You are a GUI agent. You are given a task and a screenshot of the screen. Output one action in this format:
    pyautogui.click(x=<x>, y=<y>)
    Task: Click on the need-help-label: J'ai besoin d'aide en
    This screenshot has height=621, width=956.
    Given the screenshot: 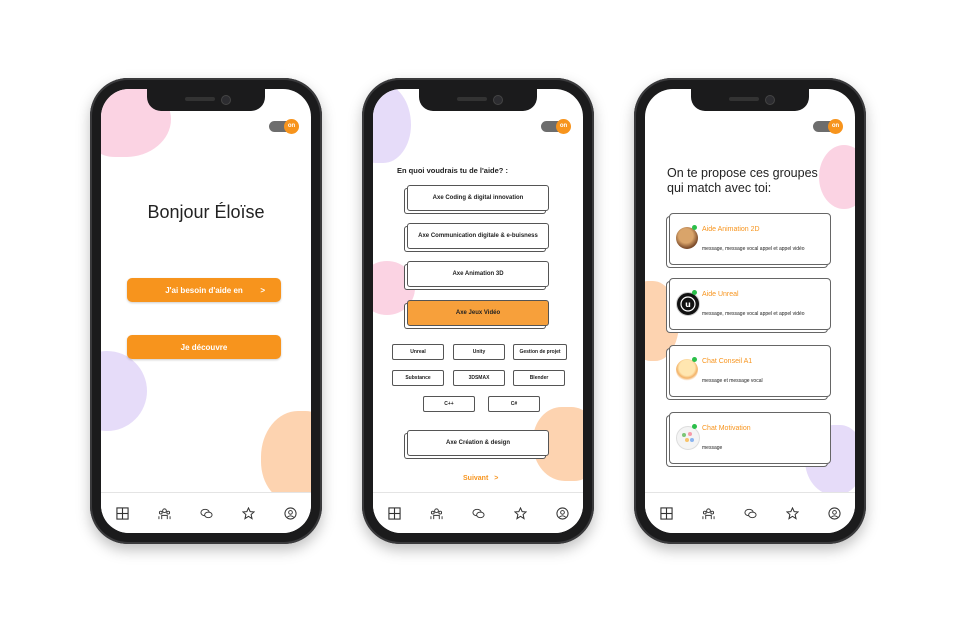 What is the action you would take?
    pyautogui.click(x=204, y=290)
    